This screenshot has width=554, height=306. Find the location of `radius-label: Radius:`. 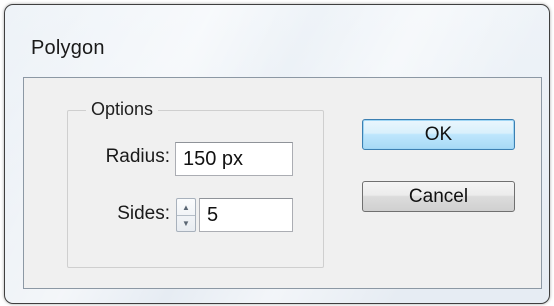

radius-label: Radius: is located at coordinates (137, 156).